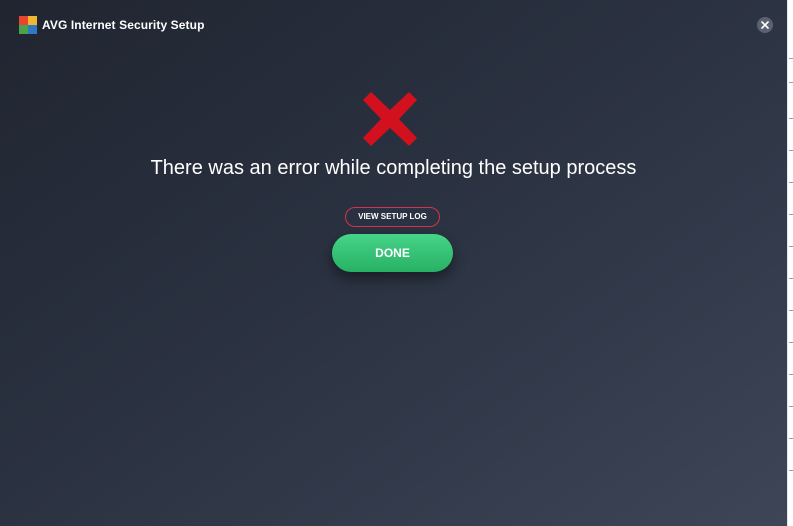  I want to click on background-window-edge, so click(790, 263).